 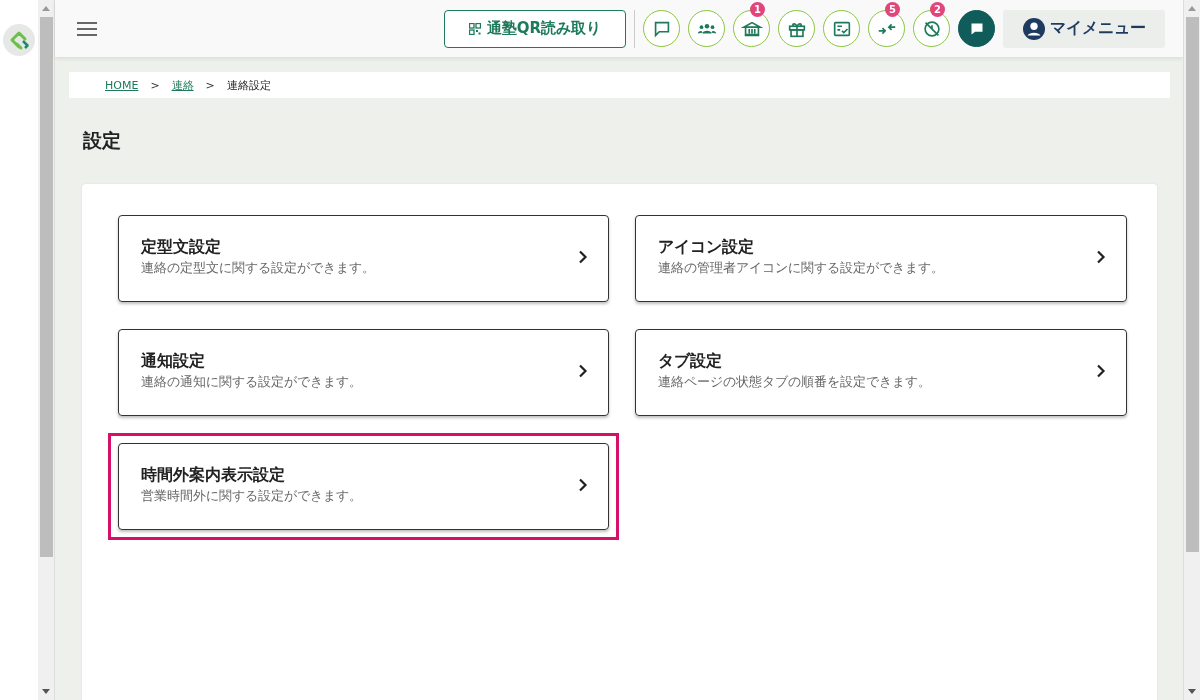 I want to click on card-description: 営業時間外に関する設定ができます。, so click(x=252, y=496).